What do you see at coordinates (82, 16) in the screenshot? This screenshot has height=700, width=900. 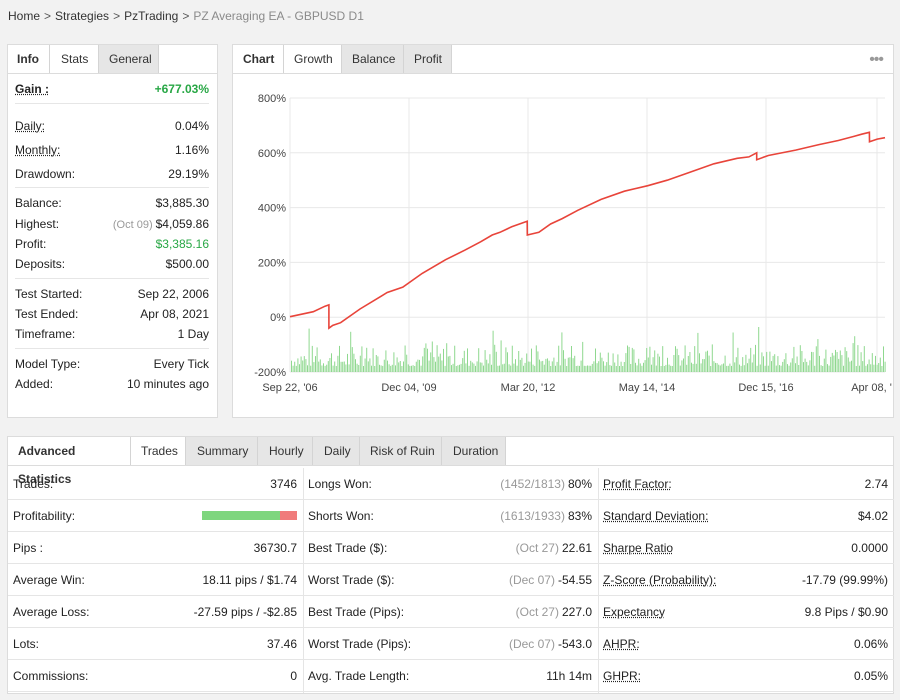 I see `breadcrumb-strategies: Strategies` at bounding box center [82, 16].